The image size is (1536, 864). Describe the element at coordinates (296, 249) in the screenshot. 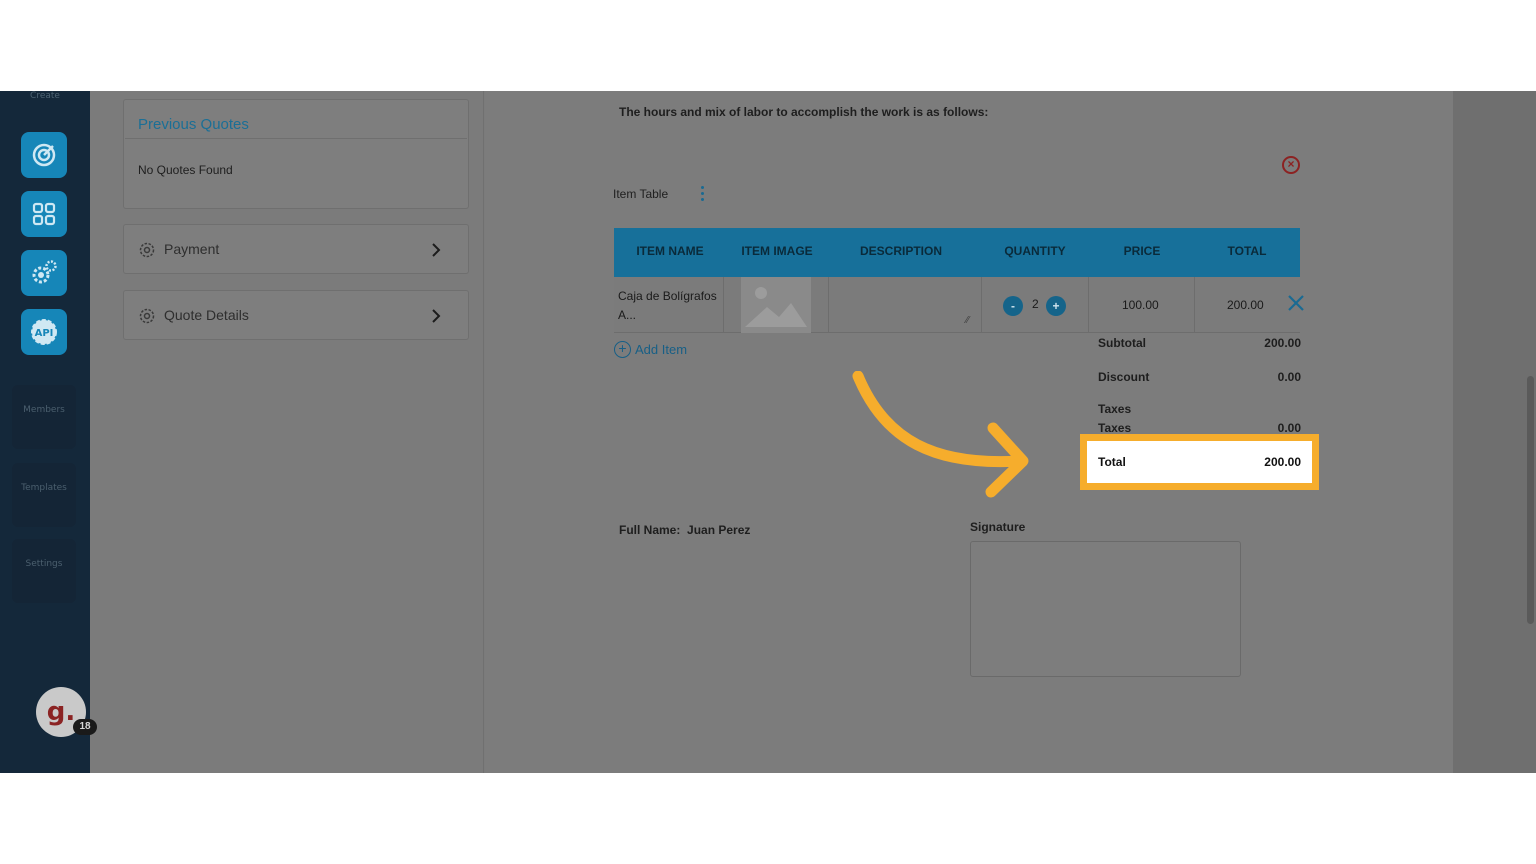

I see `payment-row: Payment` at that location.